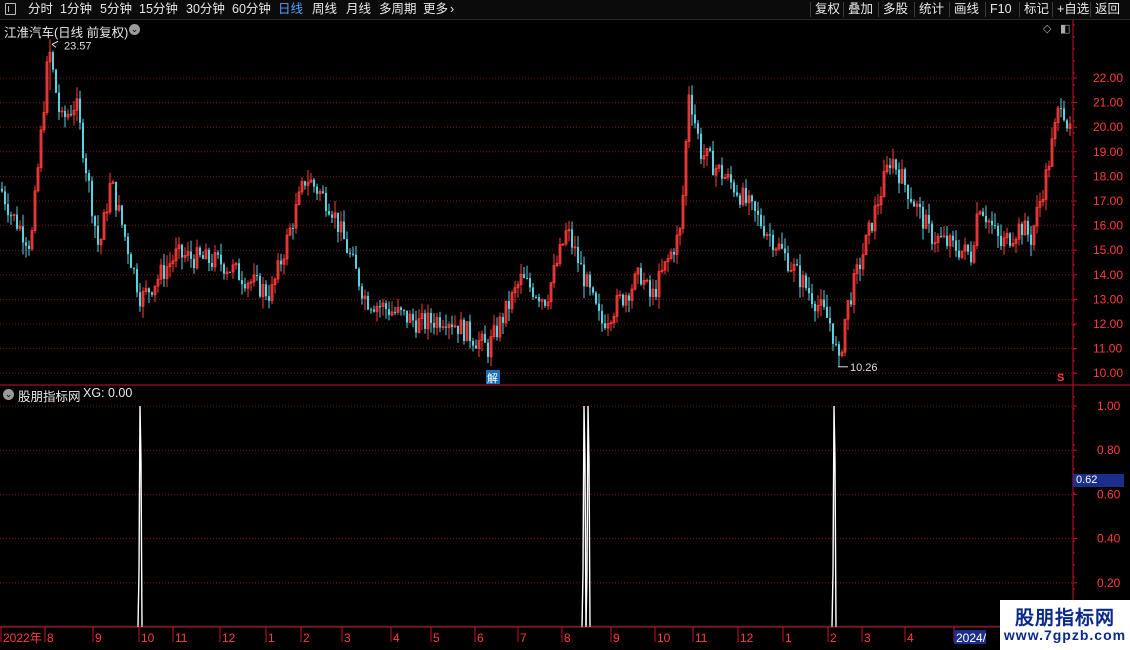 Image resolution: width=1130 pixels, height=650 pixels. I want to click on high-arrow, so click(55, 44).